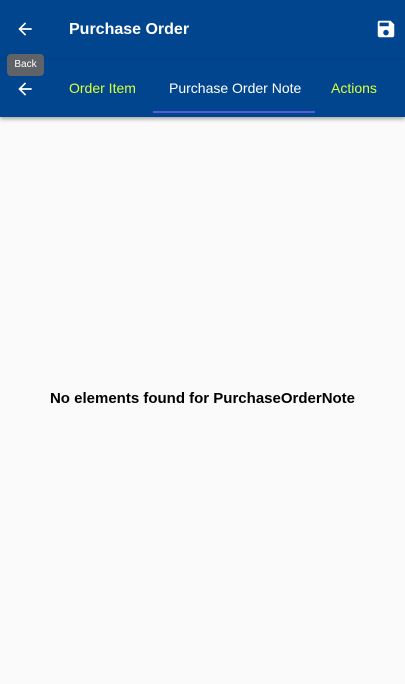 This screenshot has height=684, width=405. I want to click on back-tooltip: Back, so click(25, 65).